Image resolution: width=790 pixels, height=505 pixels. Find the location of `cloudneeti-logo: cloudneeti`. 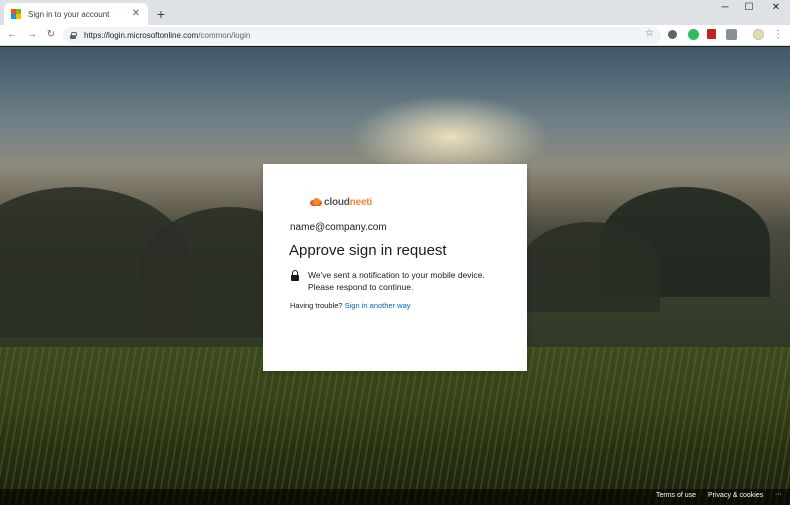

cloudneeti-logo: cloudneeti is located at coordinates (341, 202).